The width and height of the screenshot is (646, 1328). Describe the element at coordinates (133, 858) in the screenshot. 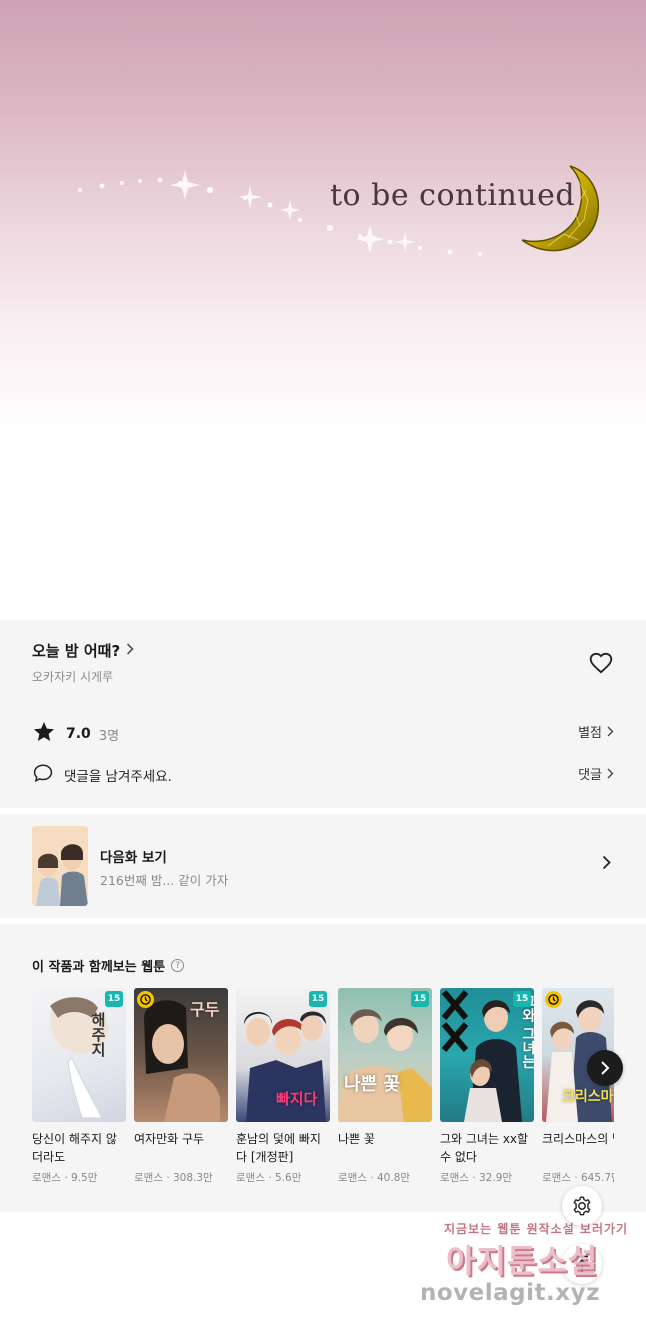

I see `next-episode-title: 다음화 보기` at that location.